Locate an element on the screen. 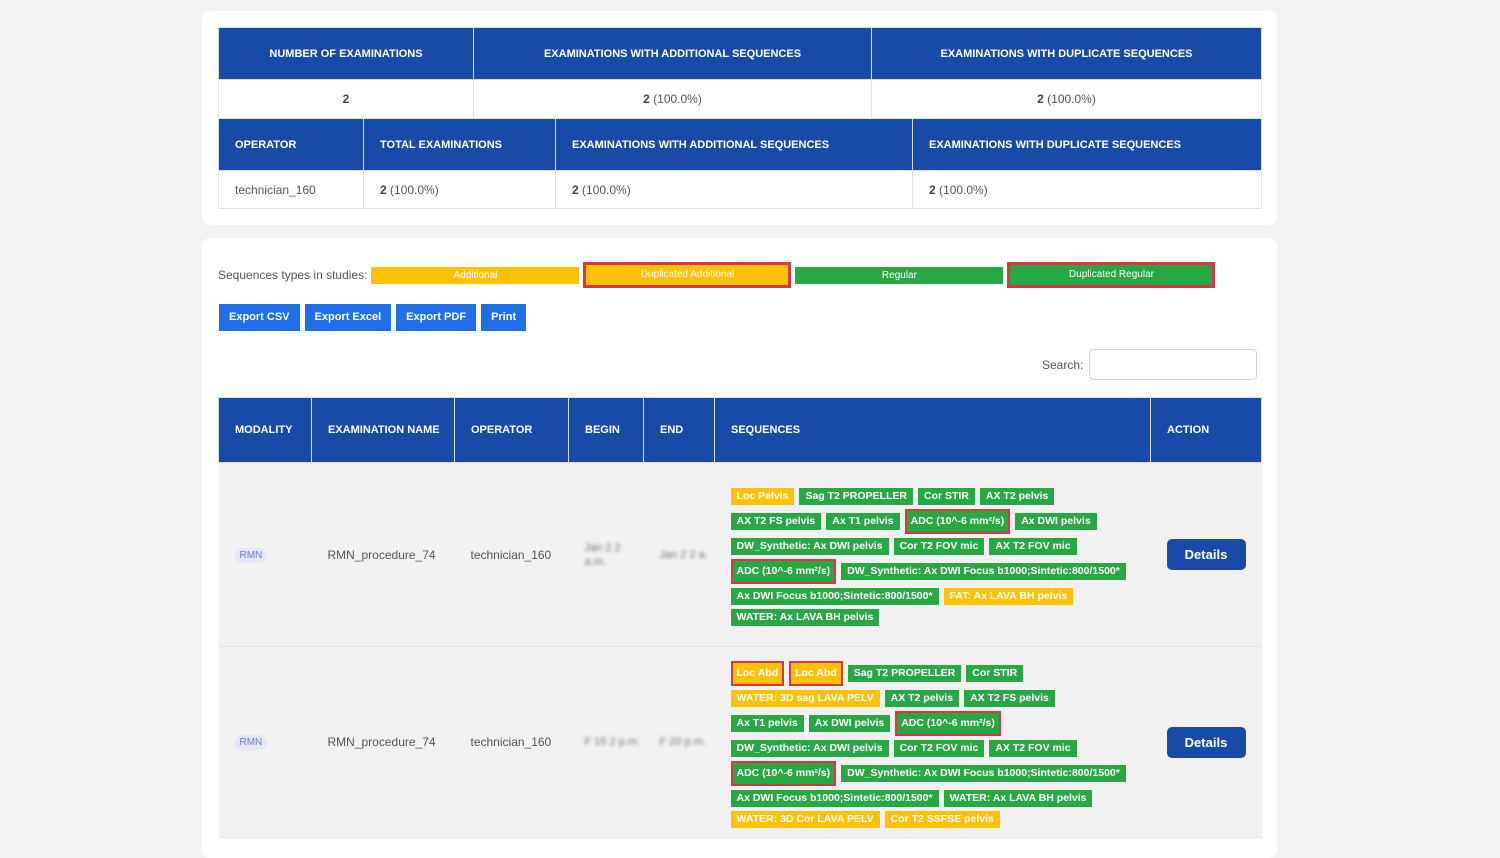 The height and width of the screenshot is (858, 1500). export-csv-button: Export CSV is located at coordinates (259, 317).